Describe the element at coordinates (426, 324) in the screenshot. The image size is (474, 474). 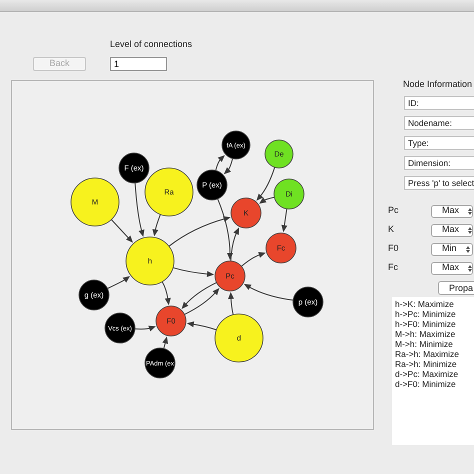
I see `result-line: h->F0: Minimize` at that location.